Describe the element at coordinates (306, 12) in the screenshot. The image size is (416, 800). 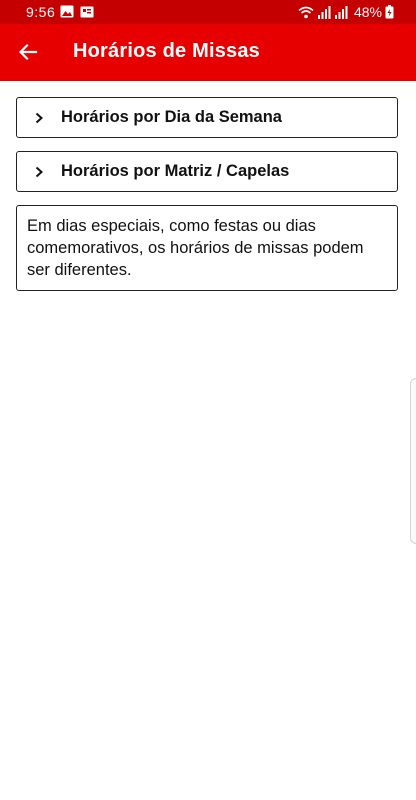
I see `wifi-icon` at that location.